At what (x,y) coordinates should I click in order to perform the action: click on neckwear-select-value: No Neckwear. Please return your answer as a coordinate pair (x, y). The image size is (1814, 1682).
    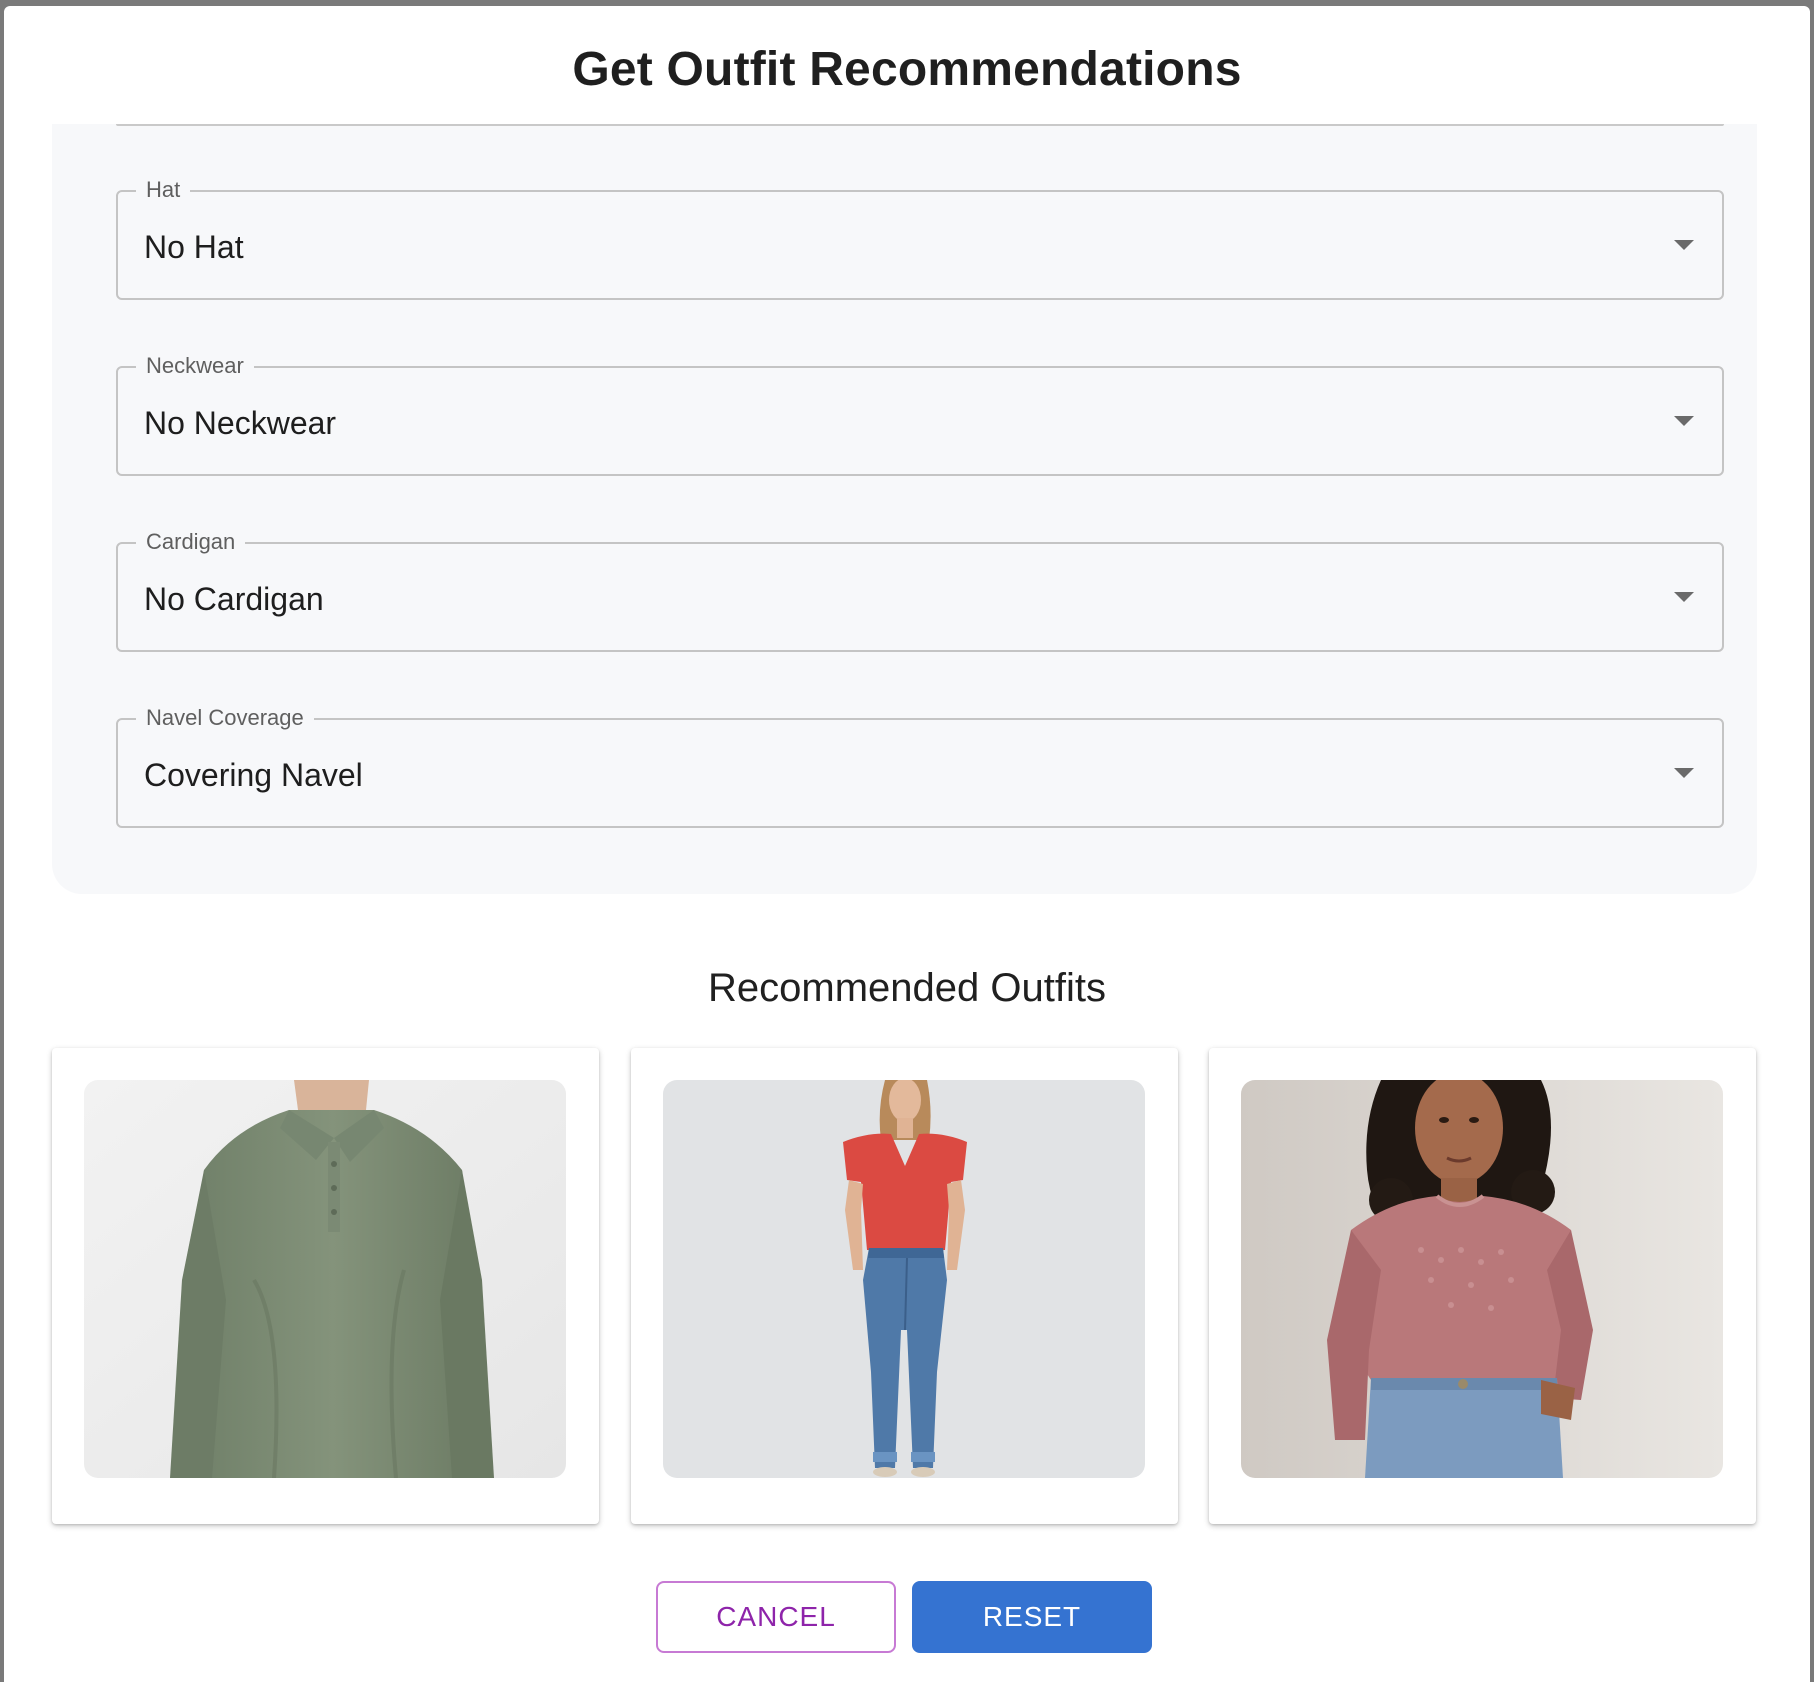
    Looking at the image, I should click on (240, 423).